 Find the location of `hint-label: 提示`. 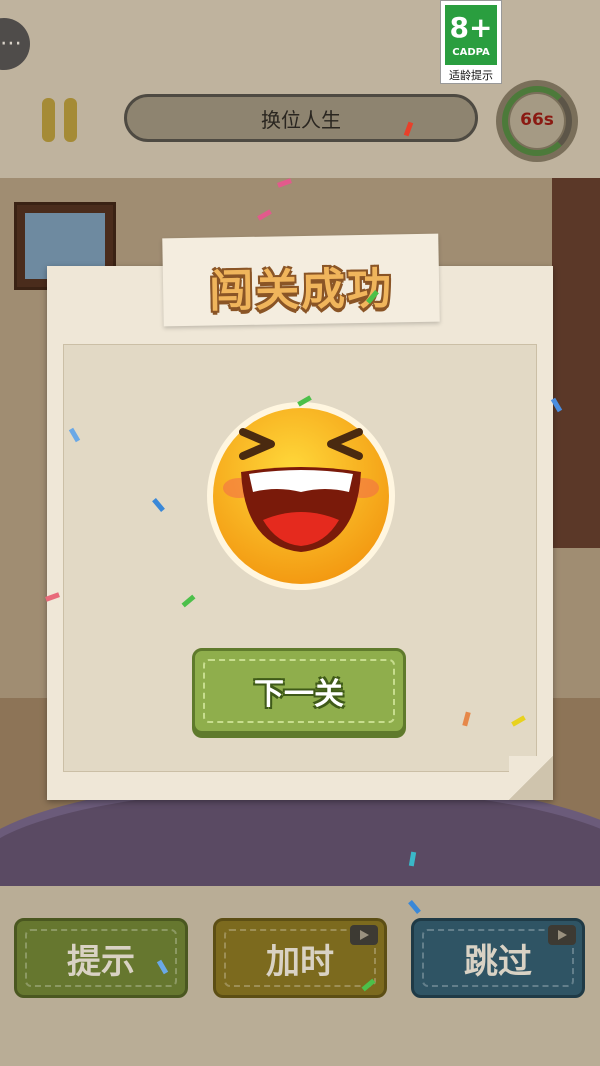

hint-label: 提示 is located at coordinates (101, 961).